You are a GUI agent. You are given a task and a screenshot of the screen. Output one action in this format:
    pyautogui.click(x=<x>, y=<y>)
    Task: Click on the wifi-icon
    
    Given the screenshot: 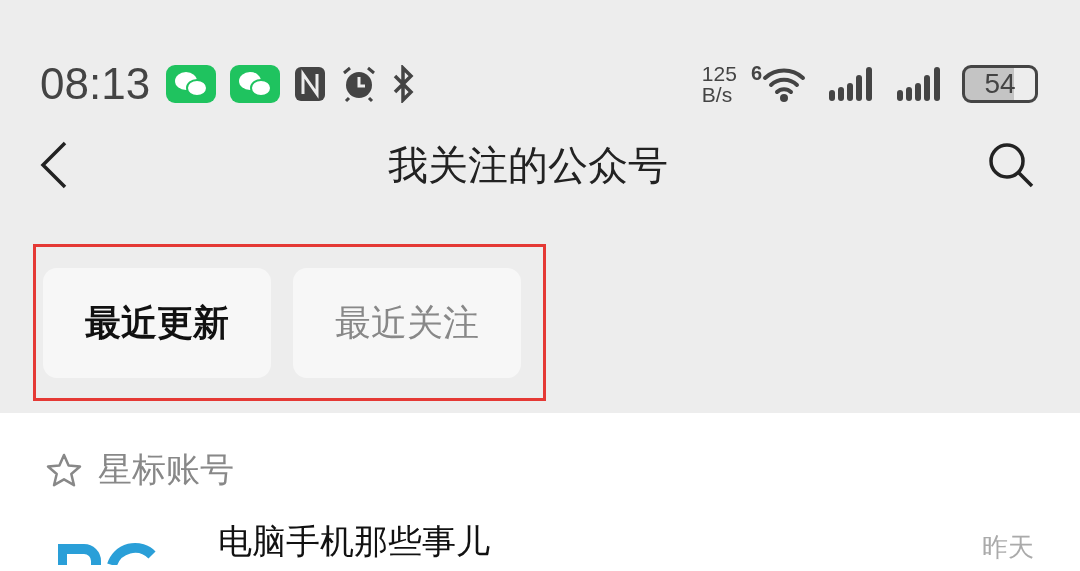 What is the action you would take?
    pyautogui.click(x=784, y=84)
    